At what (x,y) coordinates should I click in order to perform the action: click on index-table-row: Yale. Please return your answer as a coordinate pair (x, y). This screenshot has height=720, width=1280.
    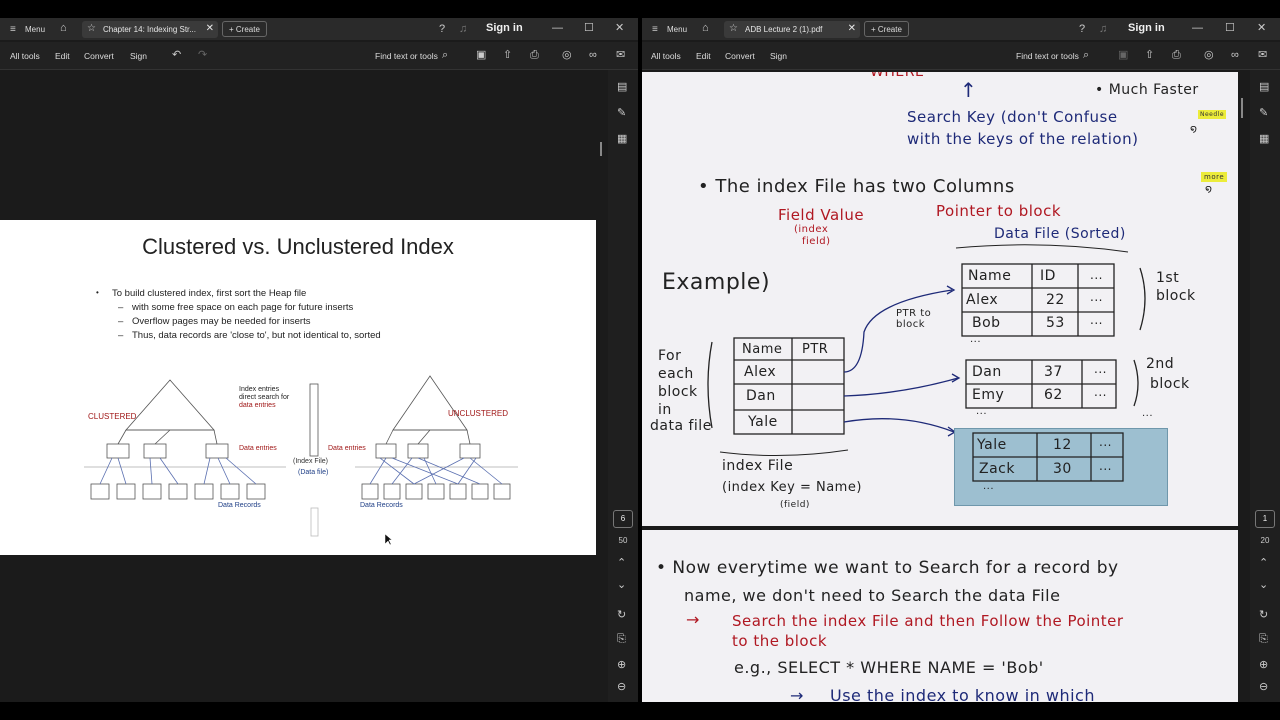
    Looking at the image, I should click on (763, 422).